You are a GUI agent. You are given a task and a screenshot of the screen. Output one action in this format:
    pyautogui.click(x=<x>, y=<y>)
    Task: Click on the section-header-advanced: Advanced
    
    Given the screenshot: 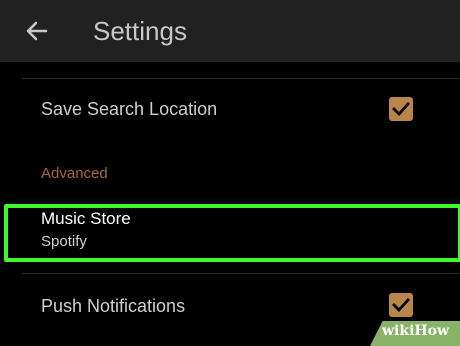 What is the action you would take?
    pyautogui.click(x=74, y=173)
    